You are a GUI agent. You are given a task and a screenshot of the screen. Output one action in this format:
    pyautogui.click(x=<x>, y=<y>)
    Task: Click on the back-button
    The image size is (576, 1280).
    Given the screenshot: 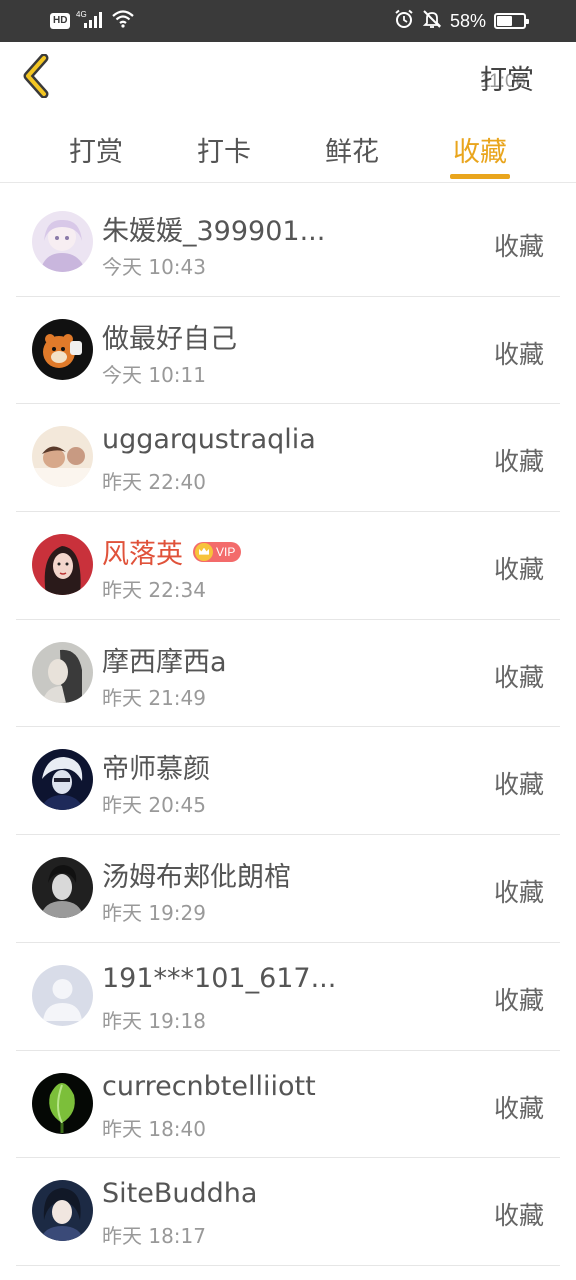 What is the action you would take?
    pyautogui.click(x=38, y=76)
    